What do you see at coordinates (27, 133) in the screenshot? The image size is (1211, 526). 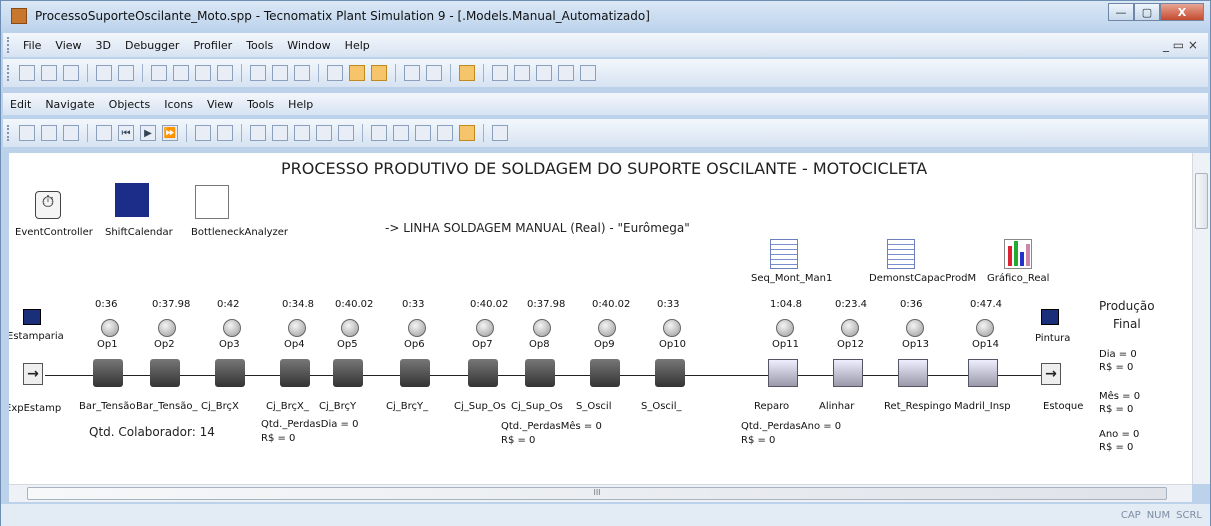 I see `binoculars-icon` at bounding box center [27, 133].